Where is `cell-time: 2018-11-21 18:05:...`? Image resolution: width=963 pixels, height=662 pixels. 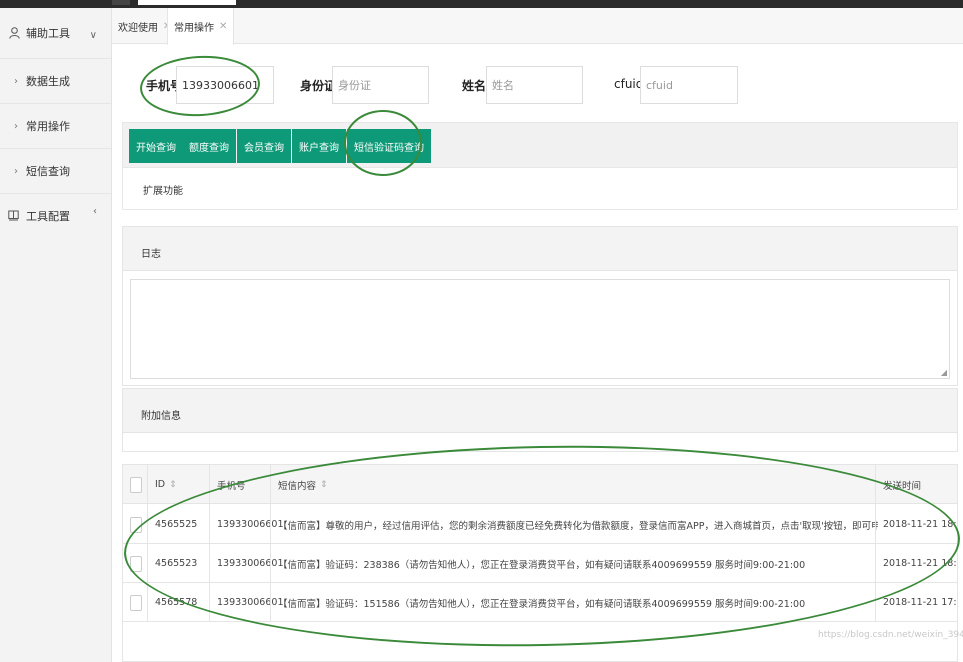
cell-time: 2018-11-21 18:05:... is located at coordinates (920, 524).